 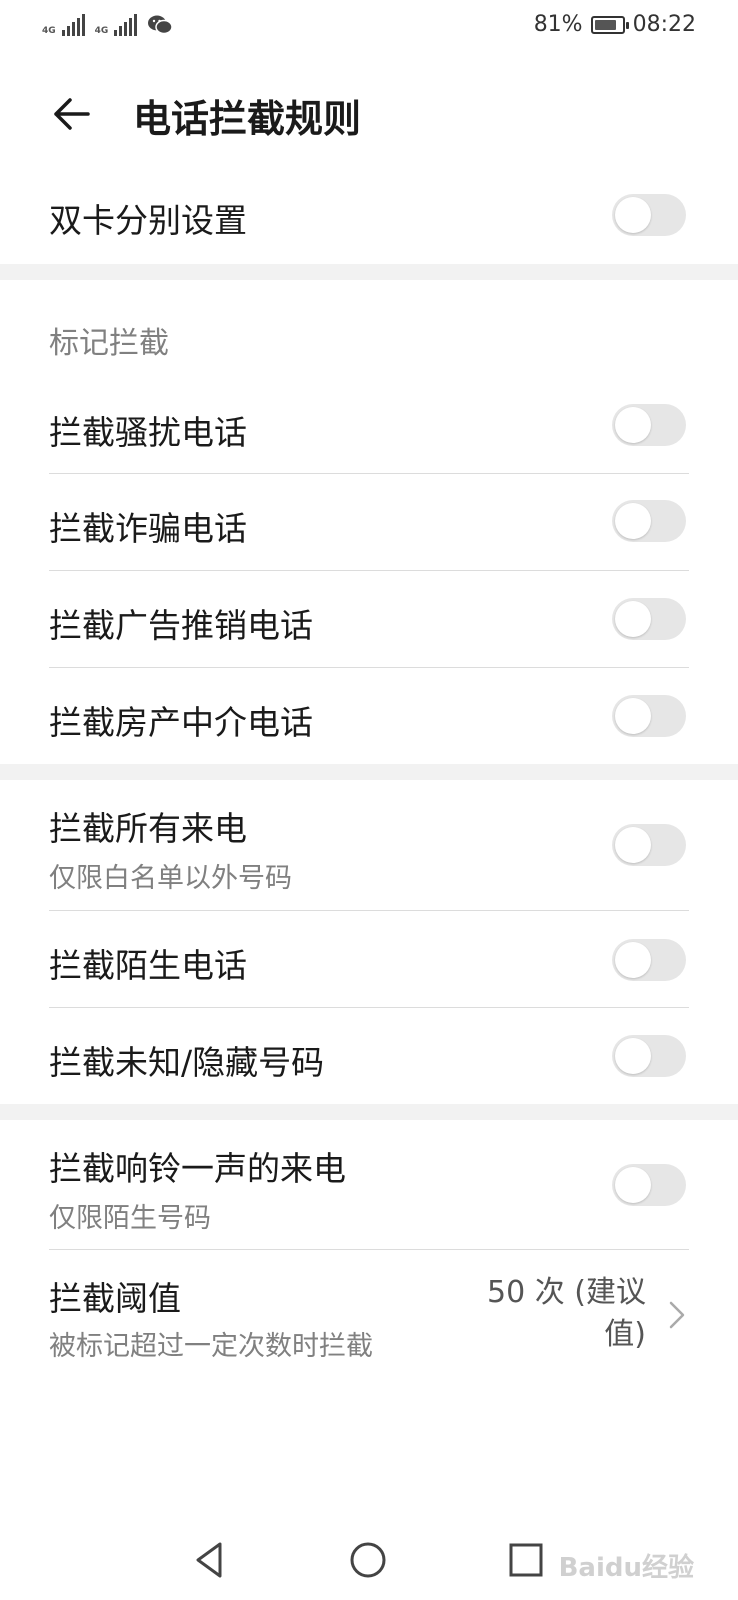 I want to click on wechat-icon, so click(x=161, y=25).